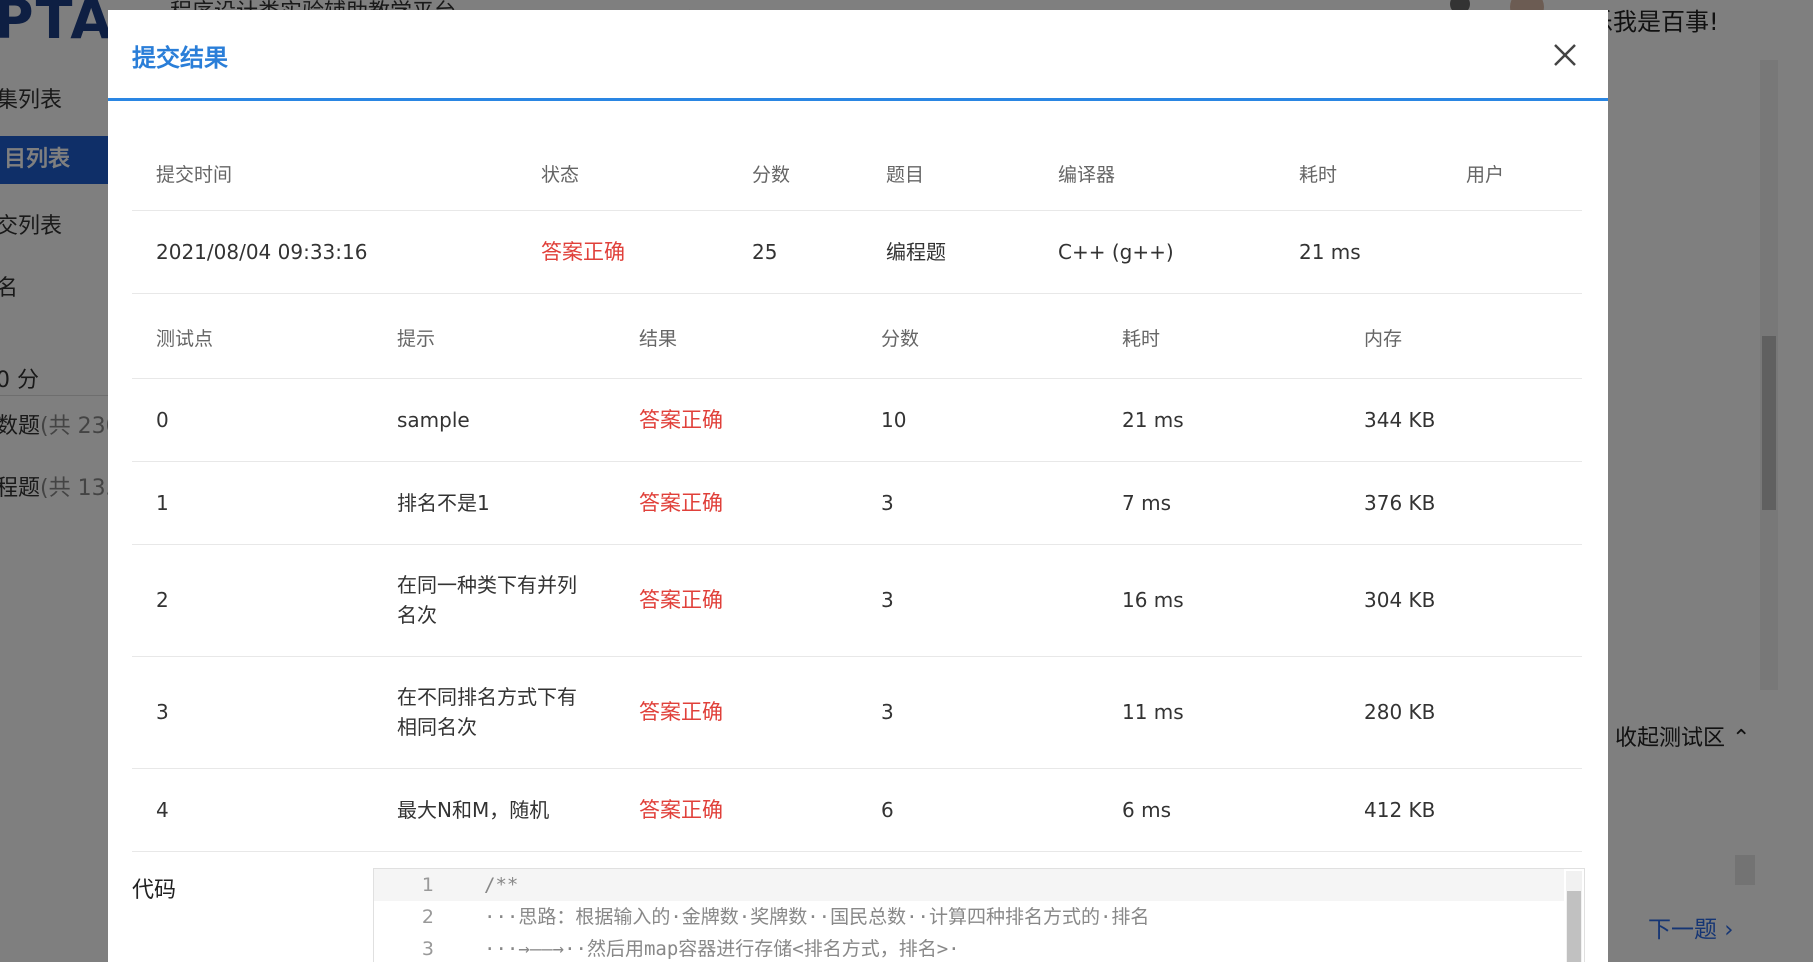  I want to click on case-hint: 在不同排名方式下有 相同名次, so click(487, 712).